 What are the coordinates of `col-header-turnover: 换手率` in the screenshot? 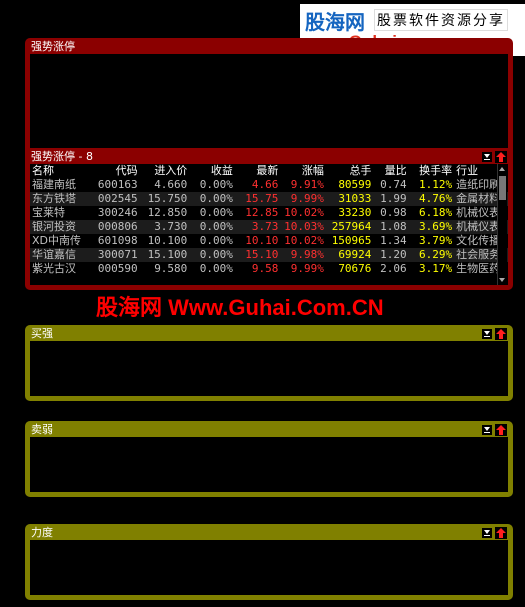 It's located at (432, 171).